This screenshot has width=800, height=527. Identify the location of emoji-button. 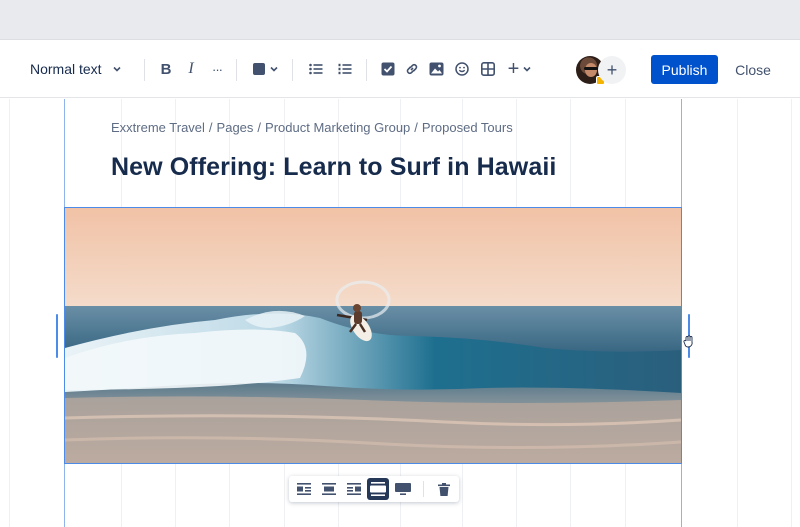
(462, 69).